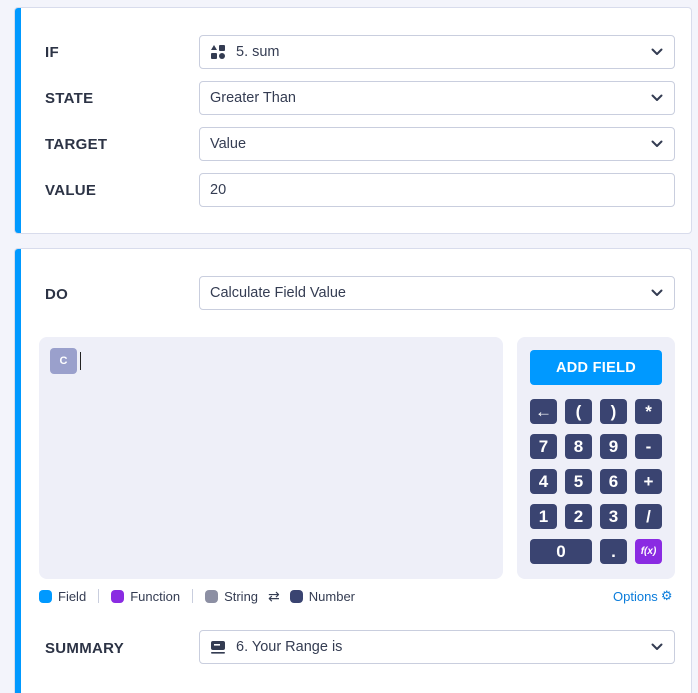  I want to click on key-3: 3, so click(613, 516).